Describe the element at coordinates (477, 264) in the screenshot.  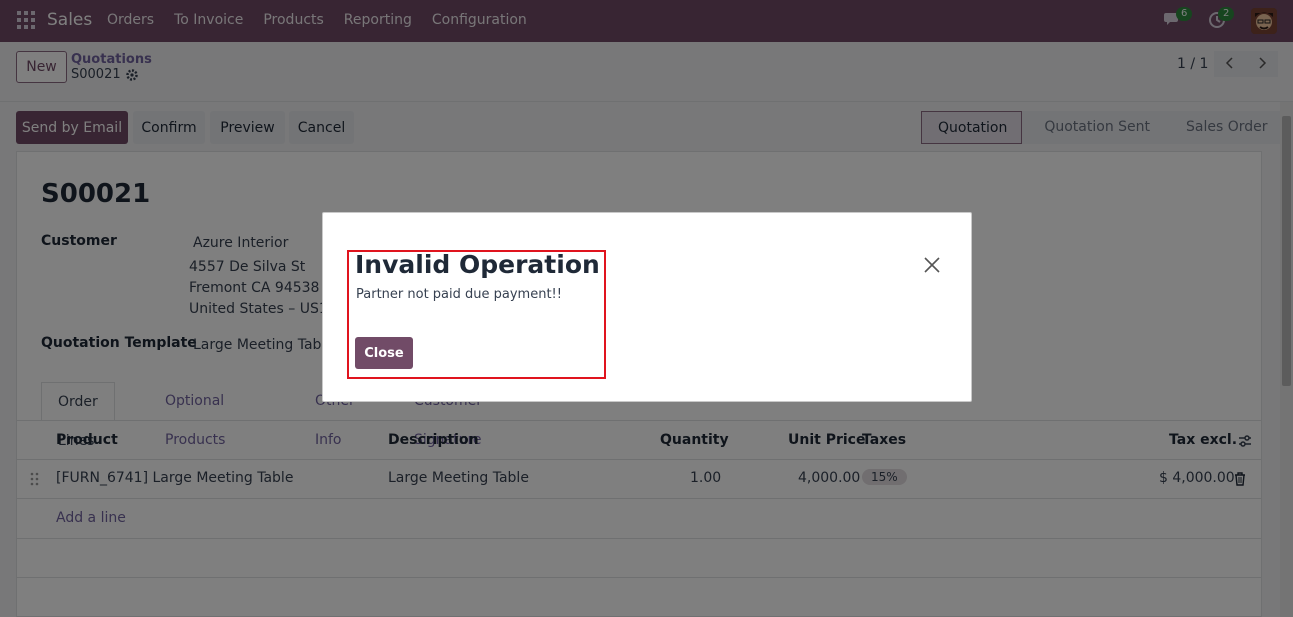
I see `dialog-title: Invalid Operation` at that location.